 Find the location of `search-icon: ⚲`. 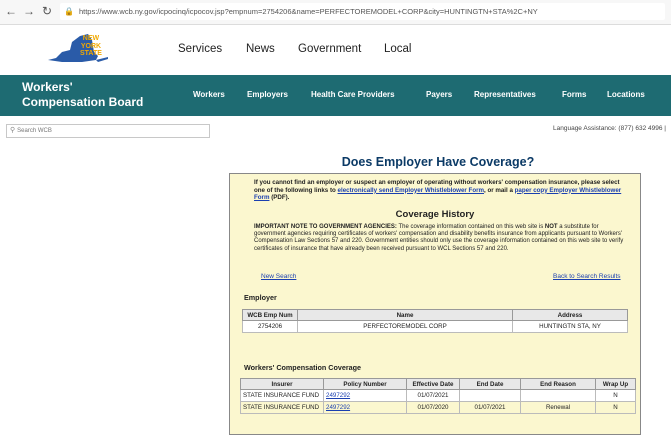

search-icon: ⚲ is located at coordinates (13, 130).